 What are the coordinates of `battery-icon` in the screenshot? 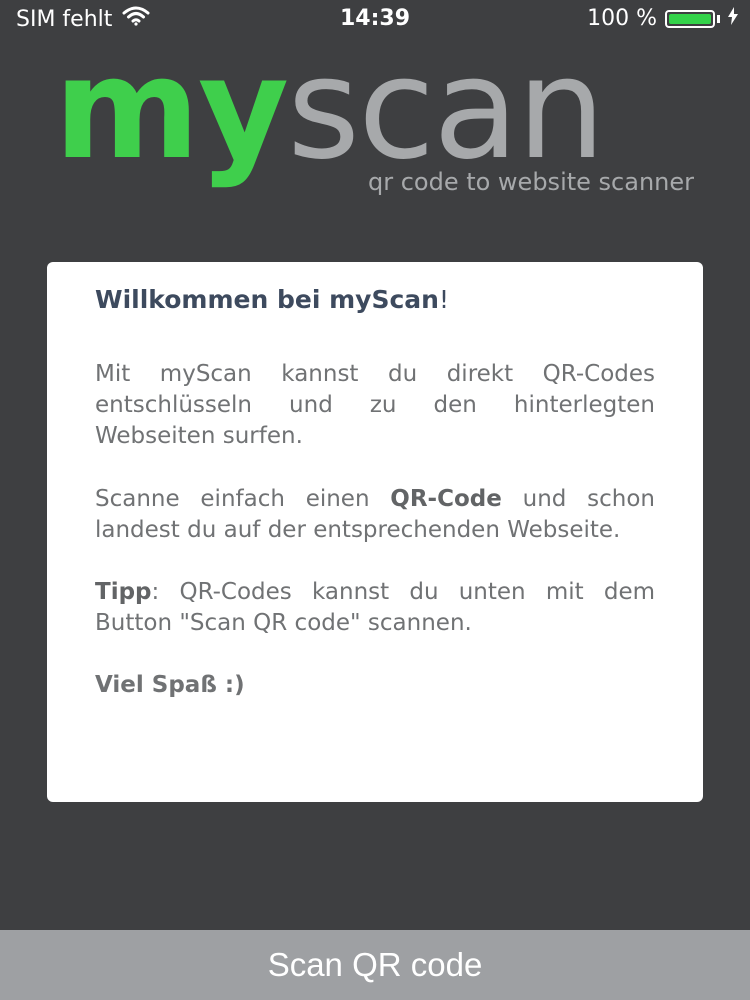 It's located at (690, 18).